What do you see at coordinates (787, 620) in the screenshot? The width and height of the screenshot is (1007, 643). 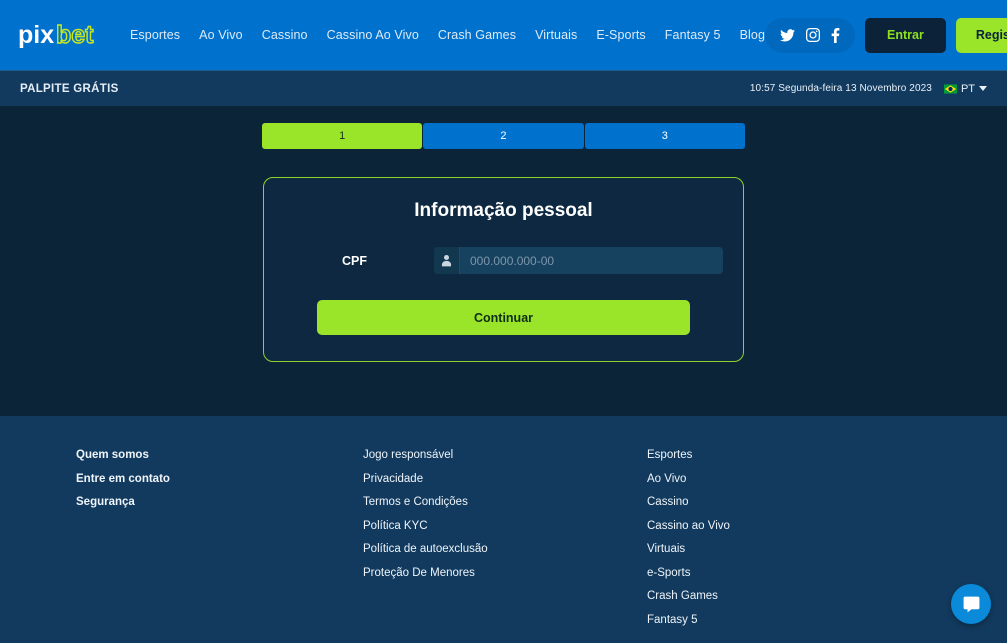 I see `footer-link-fantasy-5: Fantasy 5` at bounding box center [787, 620].